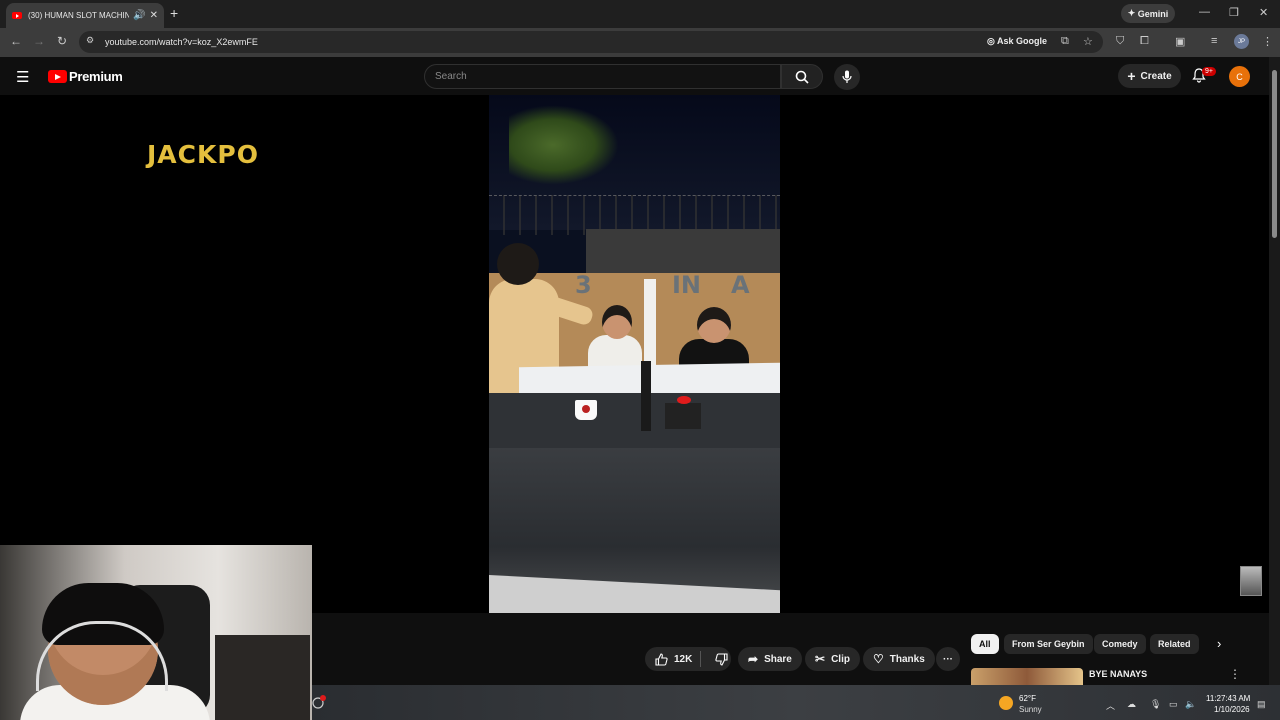 This screenshot has height=720, width=1280. Describe the element at coordinates (1027, 698) in the screenshot. I see `weather-temperature: 62°F` at that location.